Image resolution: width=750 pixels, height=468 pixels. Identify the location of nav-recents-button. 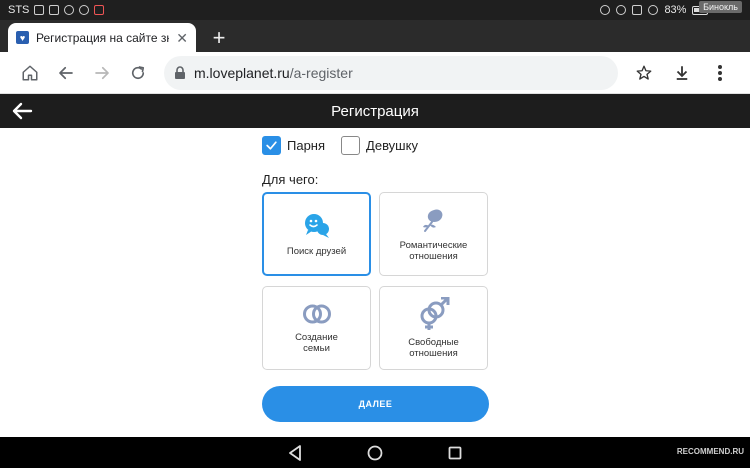
(455, 453).